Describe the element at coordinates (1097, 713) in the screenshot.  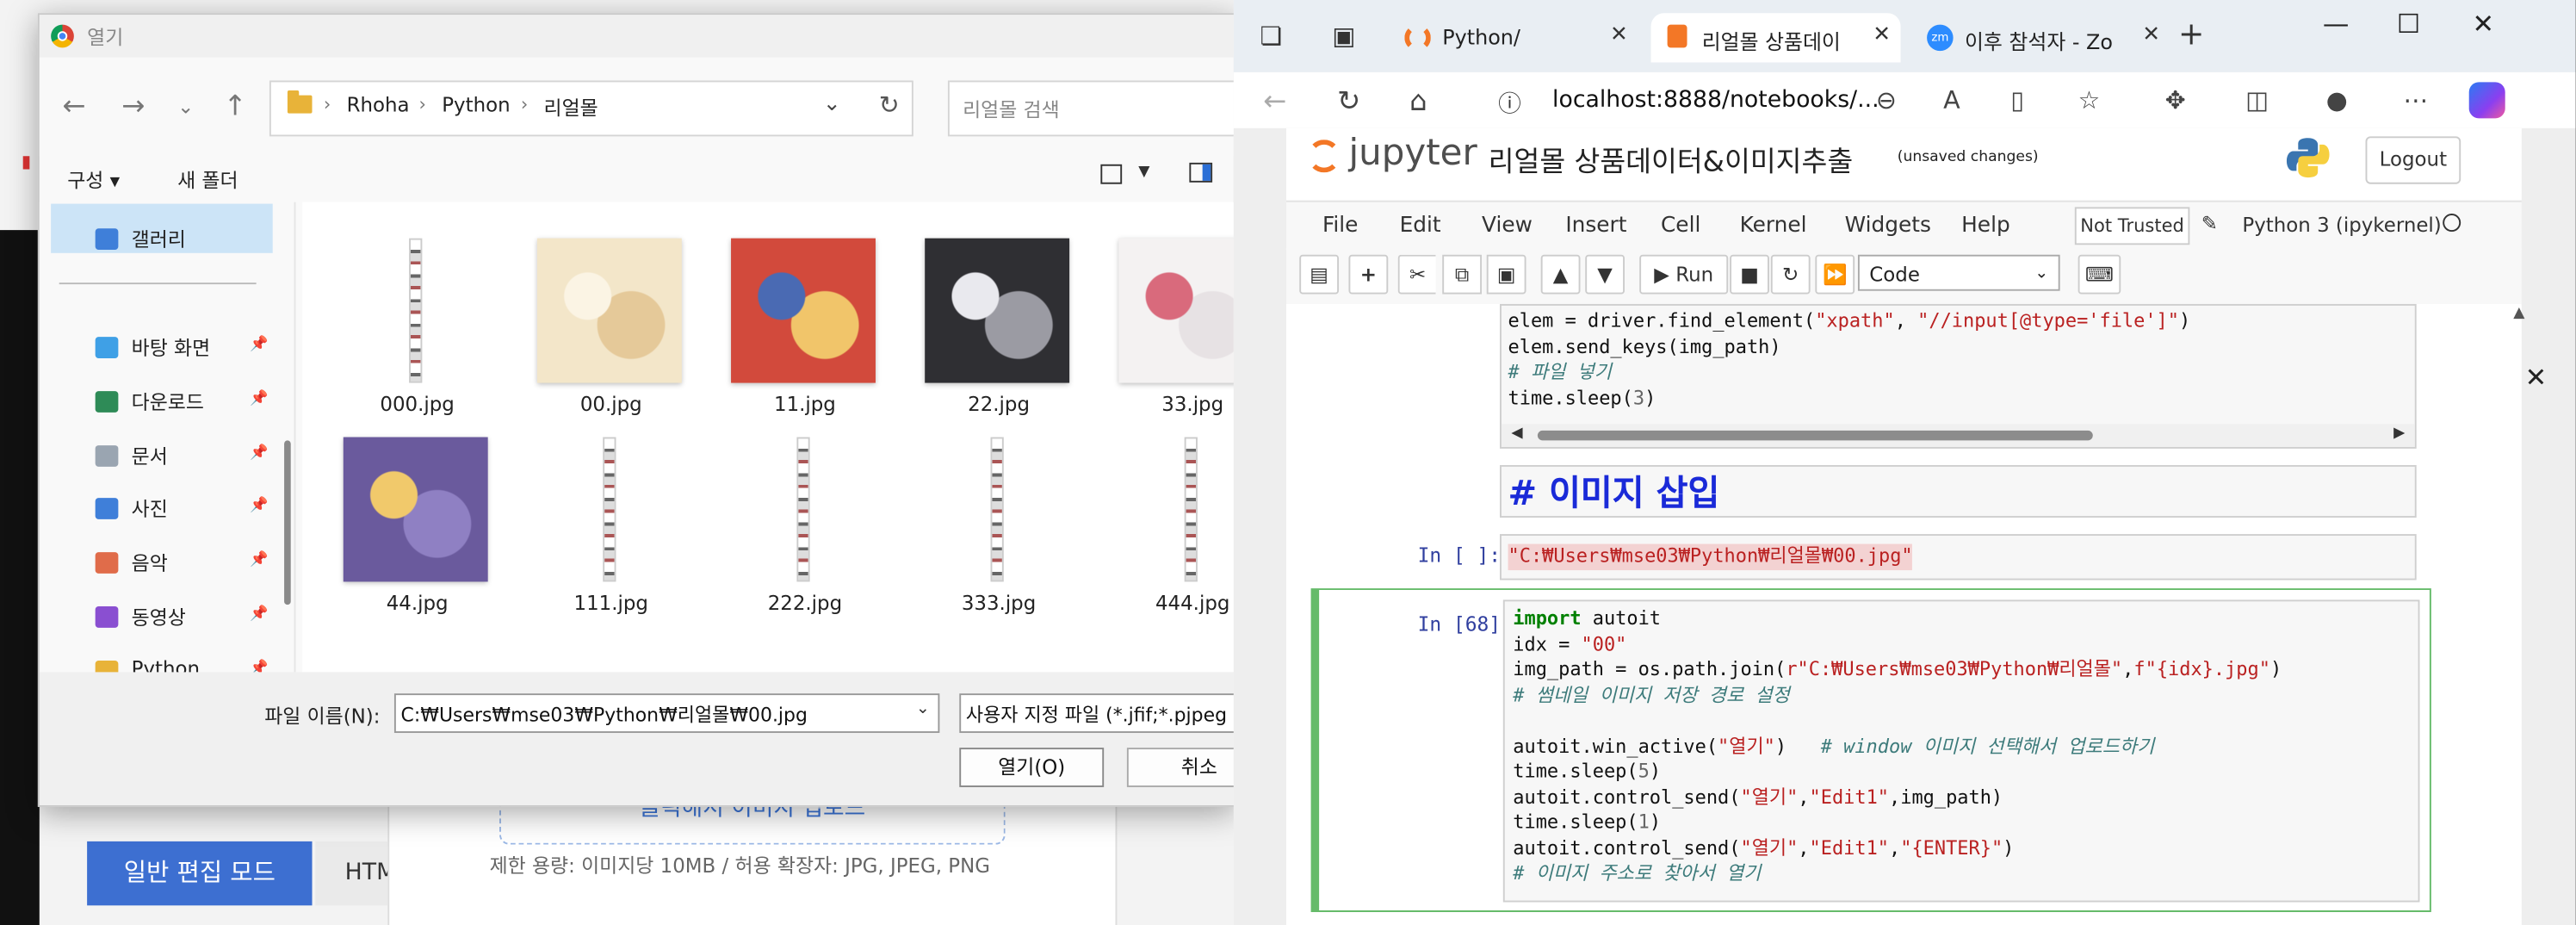
I see `filetype-select: 사용자 지정 파일 (*.jfif;*.pjpeg` at that location.